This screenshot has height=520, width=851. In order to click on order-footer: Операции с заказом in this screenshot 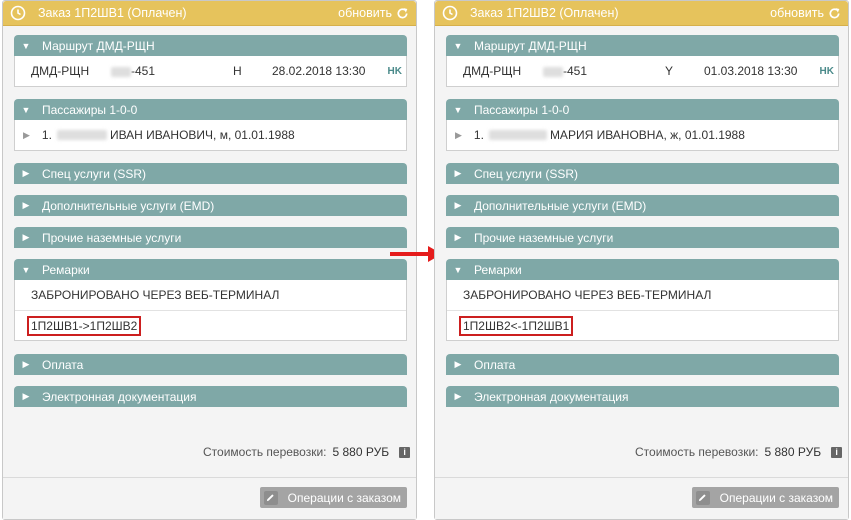, I will do `click(209, 498)`.